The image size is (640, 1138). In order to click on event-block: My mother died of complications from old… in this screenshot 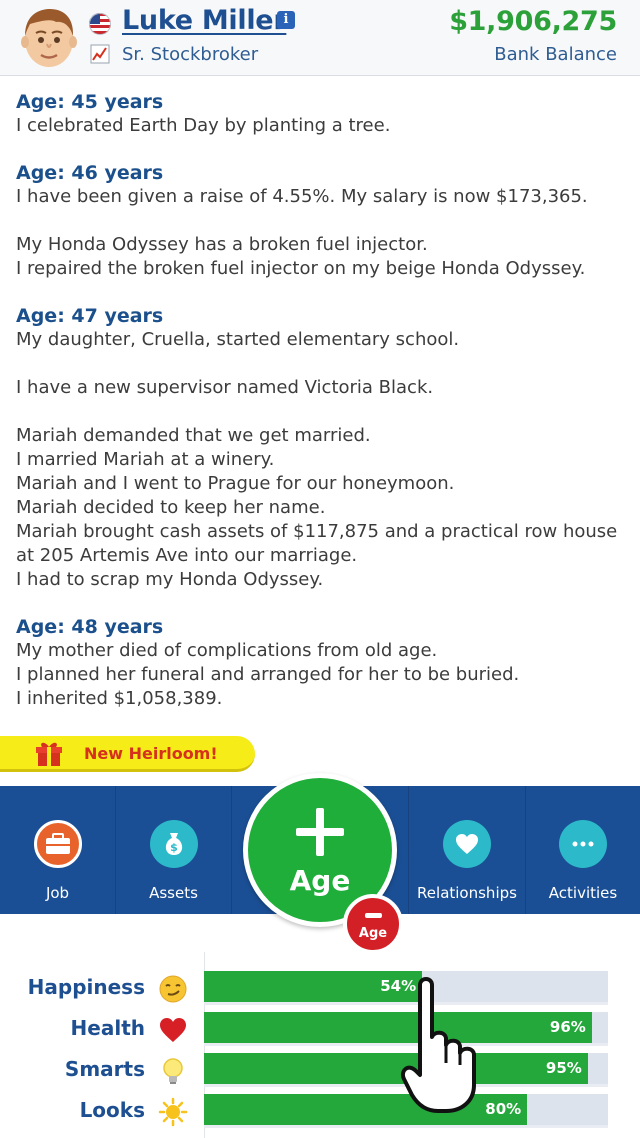, I will do `click(321, 675)`.